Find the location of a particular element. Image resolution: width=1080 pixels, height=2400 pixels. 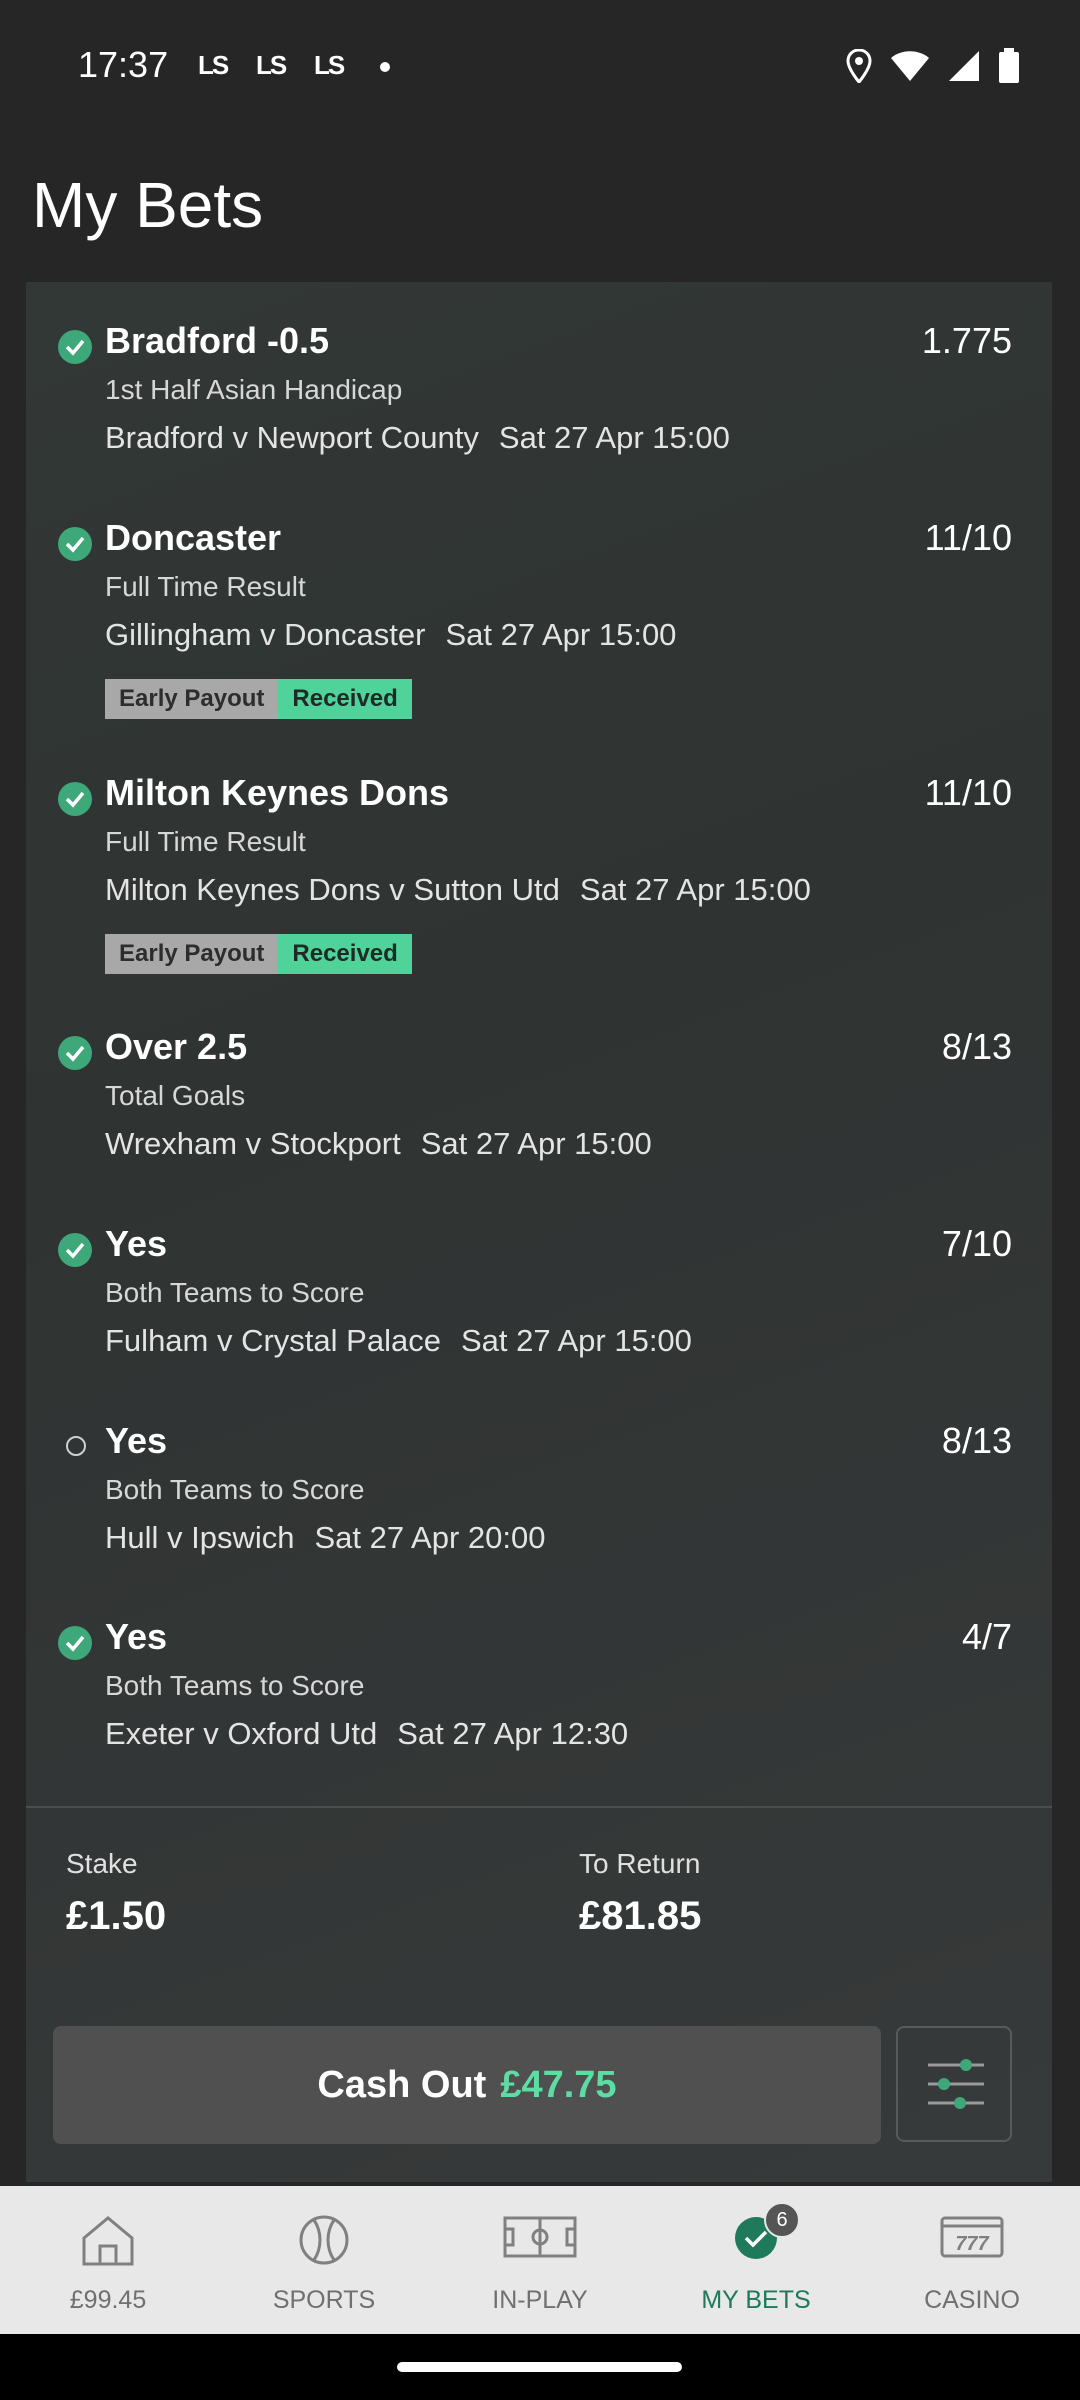

bet-market: 1st Half Asian Handicap is located at coordinates (254, 389).